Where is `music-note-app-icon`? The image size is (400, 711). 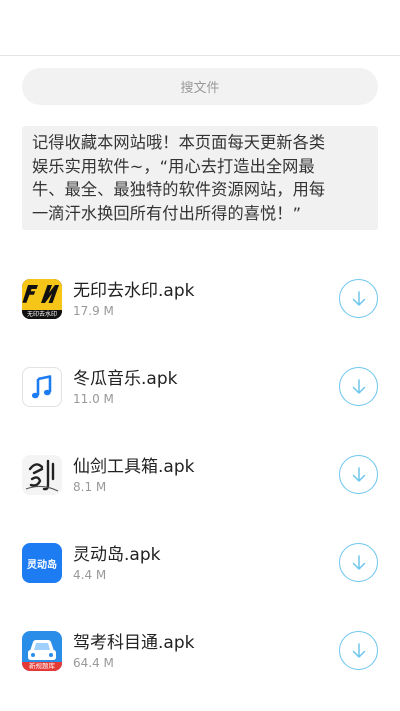 music-note-app-icon is located at coordinates (42, 387).